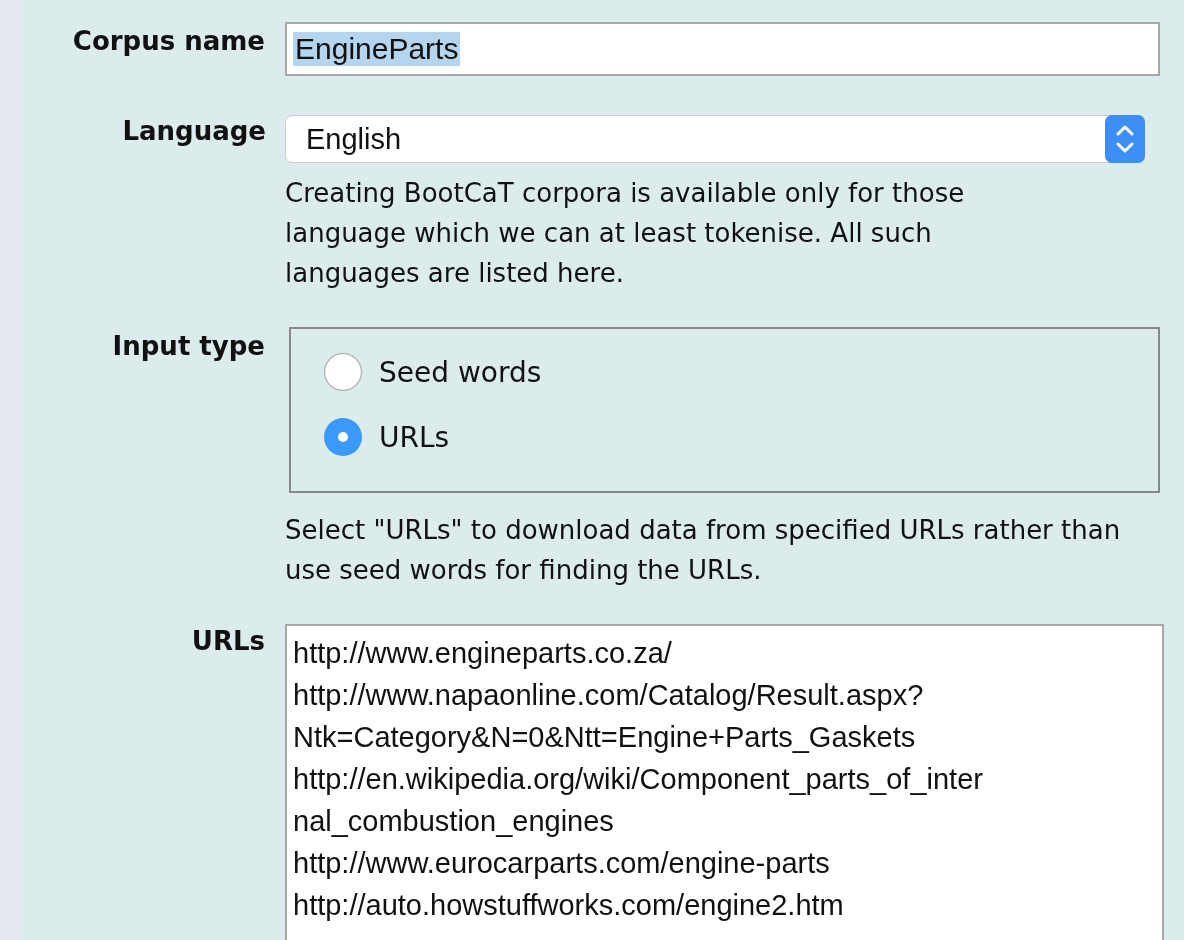 The image size is (1184, 940). What do you see at coordinates (703, 550) in the screenshot?
I see `help-text: Select "URLs" to download data from specified URLs rather than use seed words for finding the URLs.` at bounding box center [703, 550].